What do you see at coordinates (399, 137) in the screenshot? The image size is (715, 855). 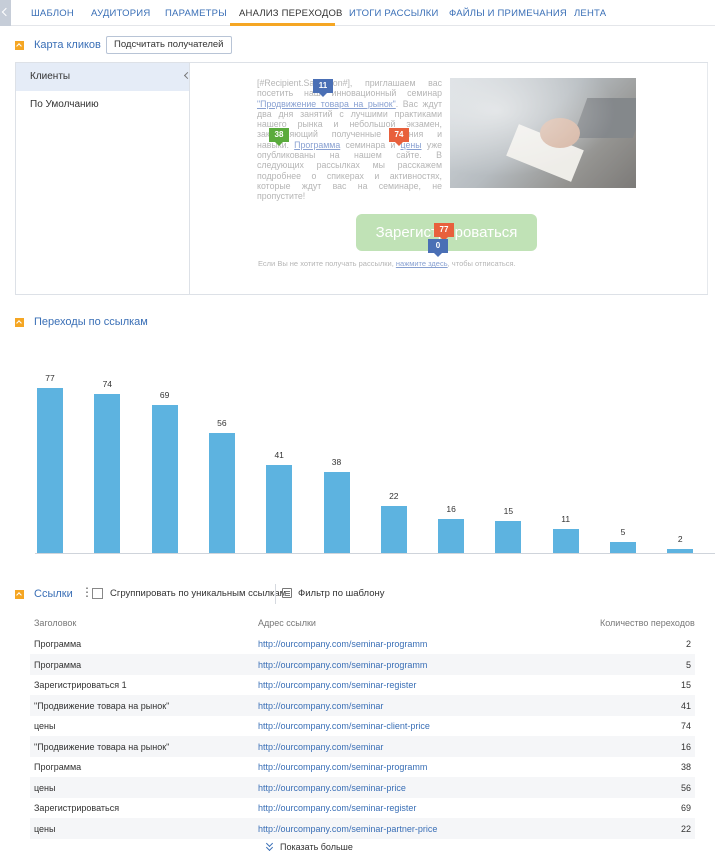 I see `click-bubble: 74` at bounding box center [399, 137].